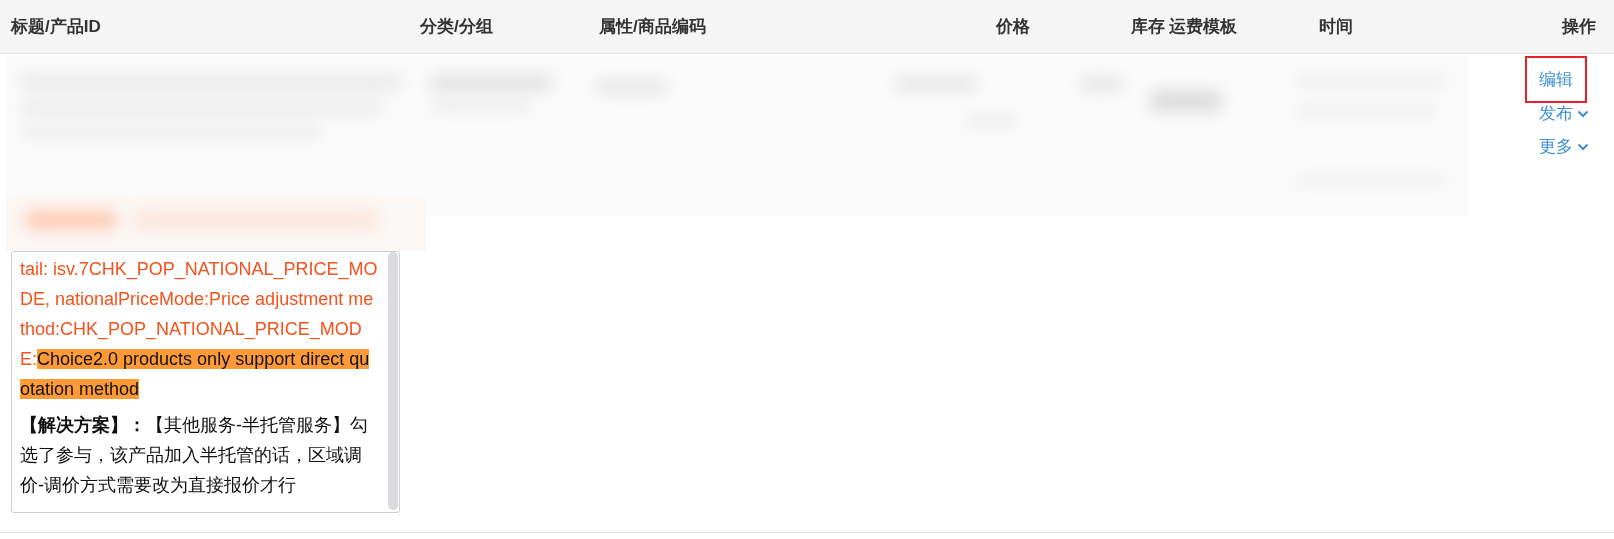 This screenshot has height=539, width=1614. I want to click on column-header: 时间, so click(1336, 27).